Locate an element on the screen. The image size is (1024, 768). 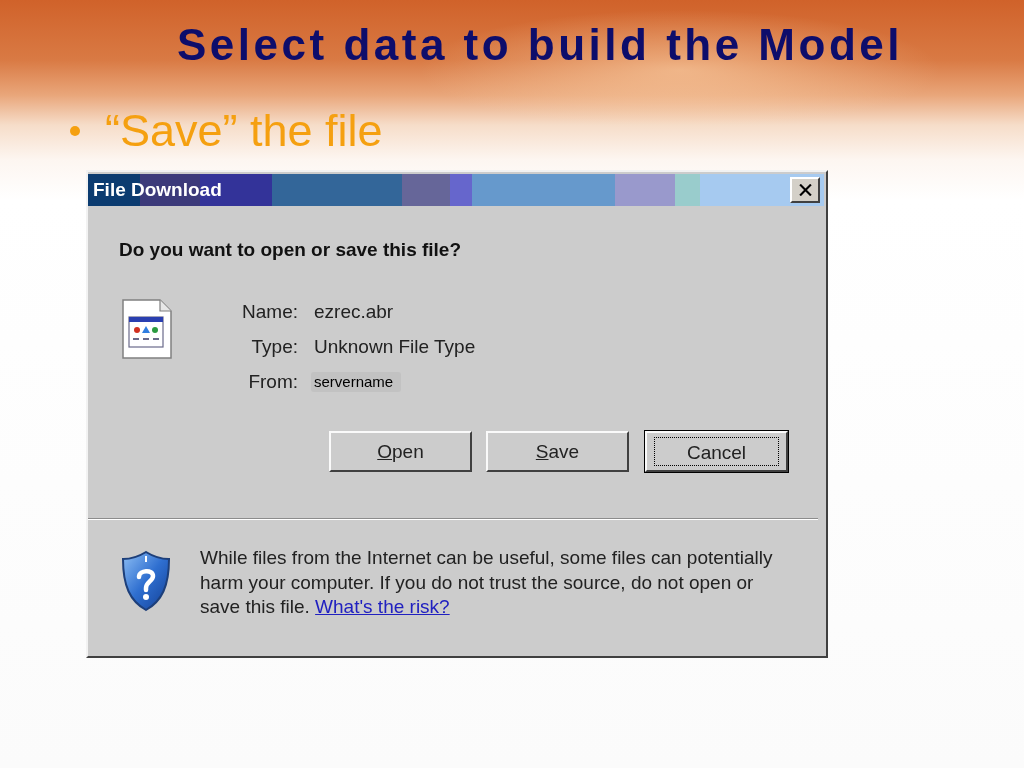
field-label: From: is located at coordinates (272, 382).